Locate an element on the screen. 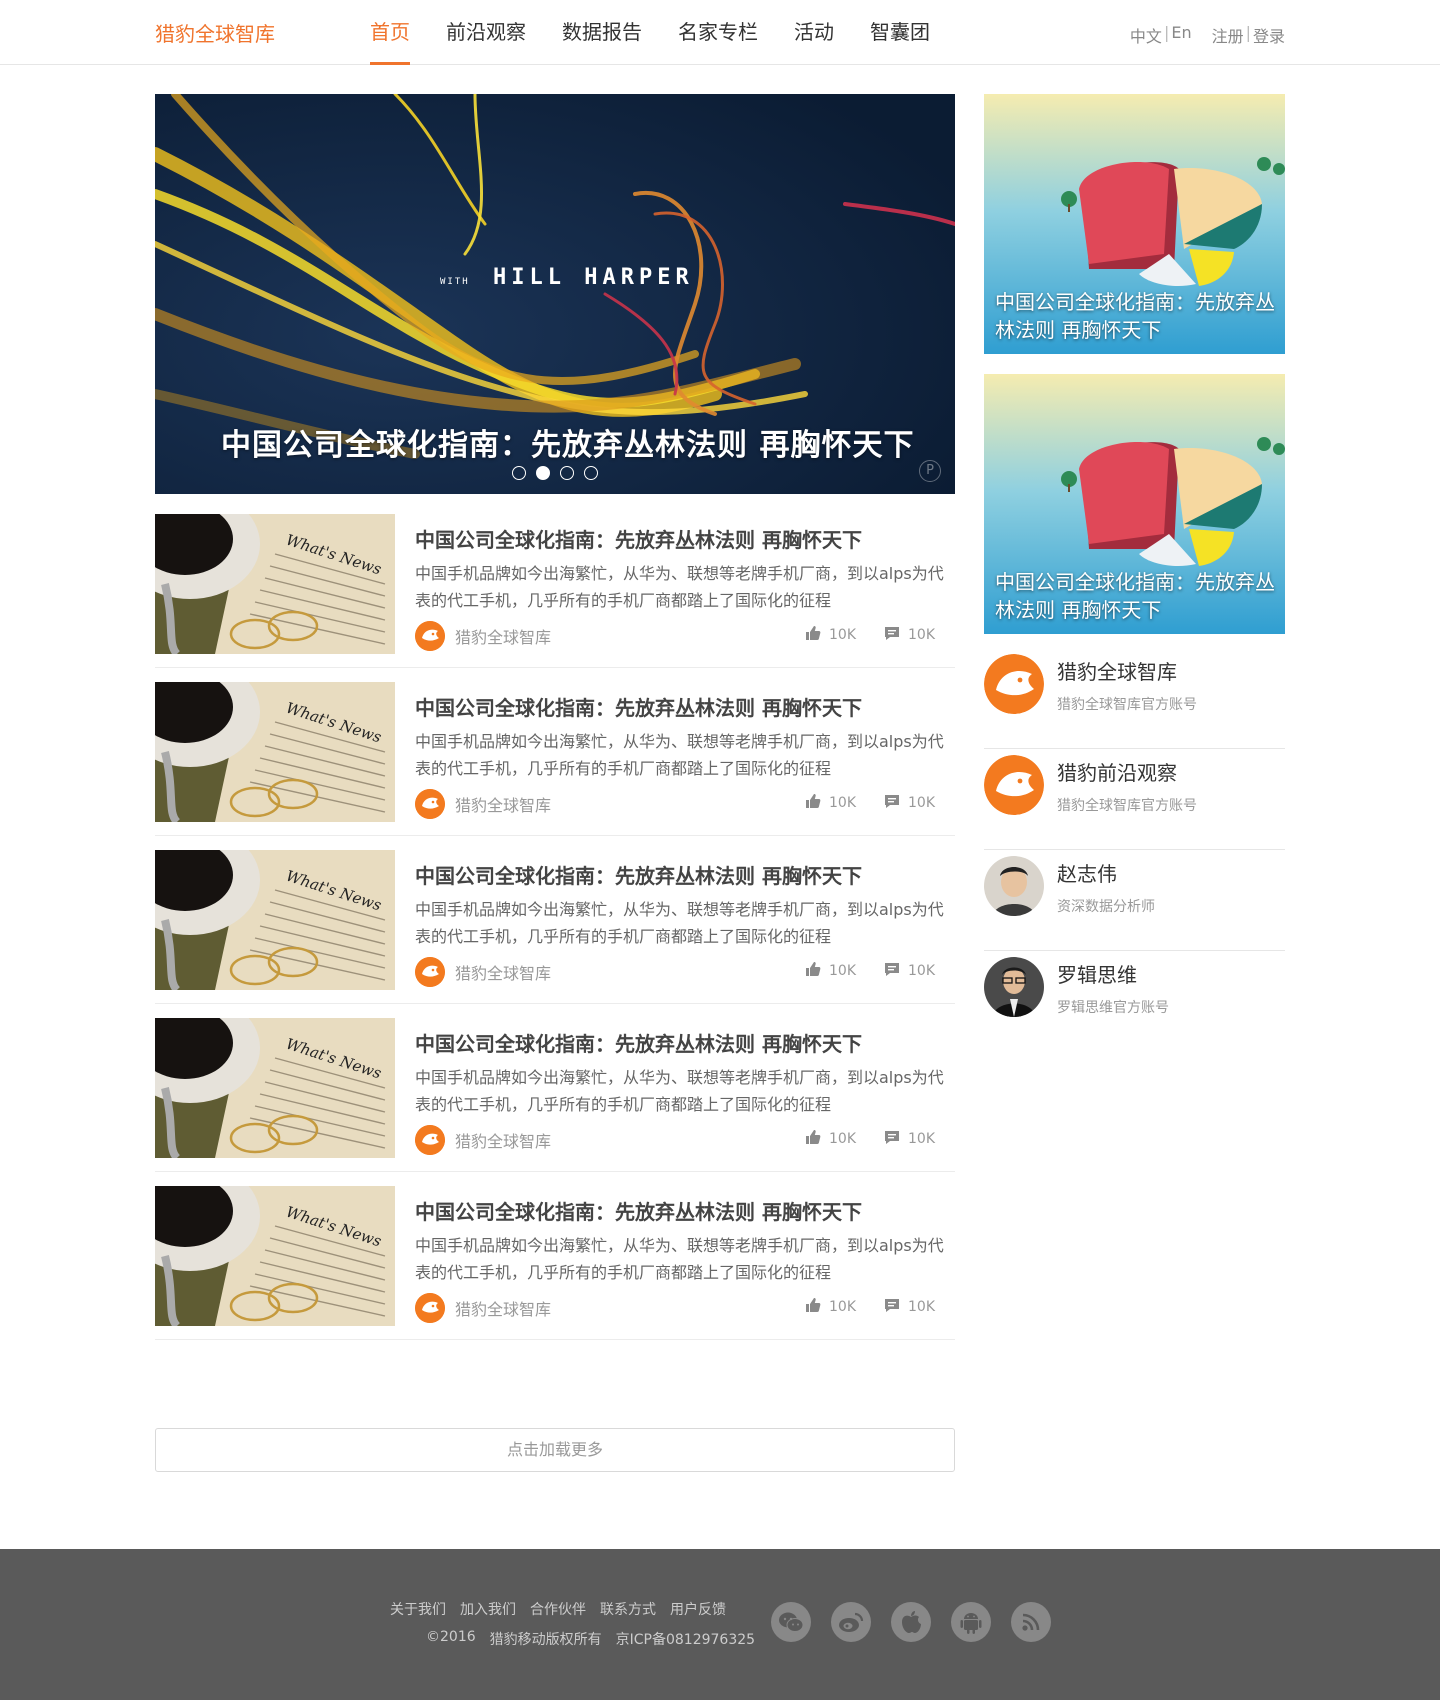 Image resolution: width=1440 pixels, height=1700 pixels. article-stats: 10K 10K is located at coordinates (870, 971).